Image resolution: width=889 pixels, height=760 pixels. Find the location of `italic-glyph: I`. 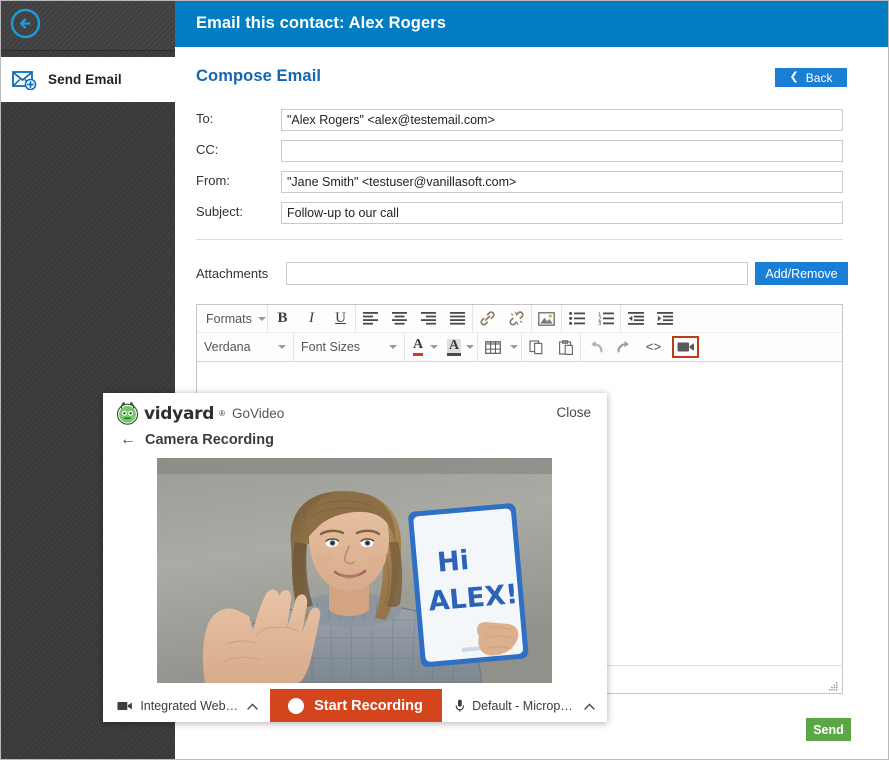

italic-glyph: I is located at coordinates (311, 318).